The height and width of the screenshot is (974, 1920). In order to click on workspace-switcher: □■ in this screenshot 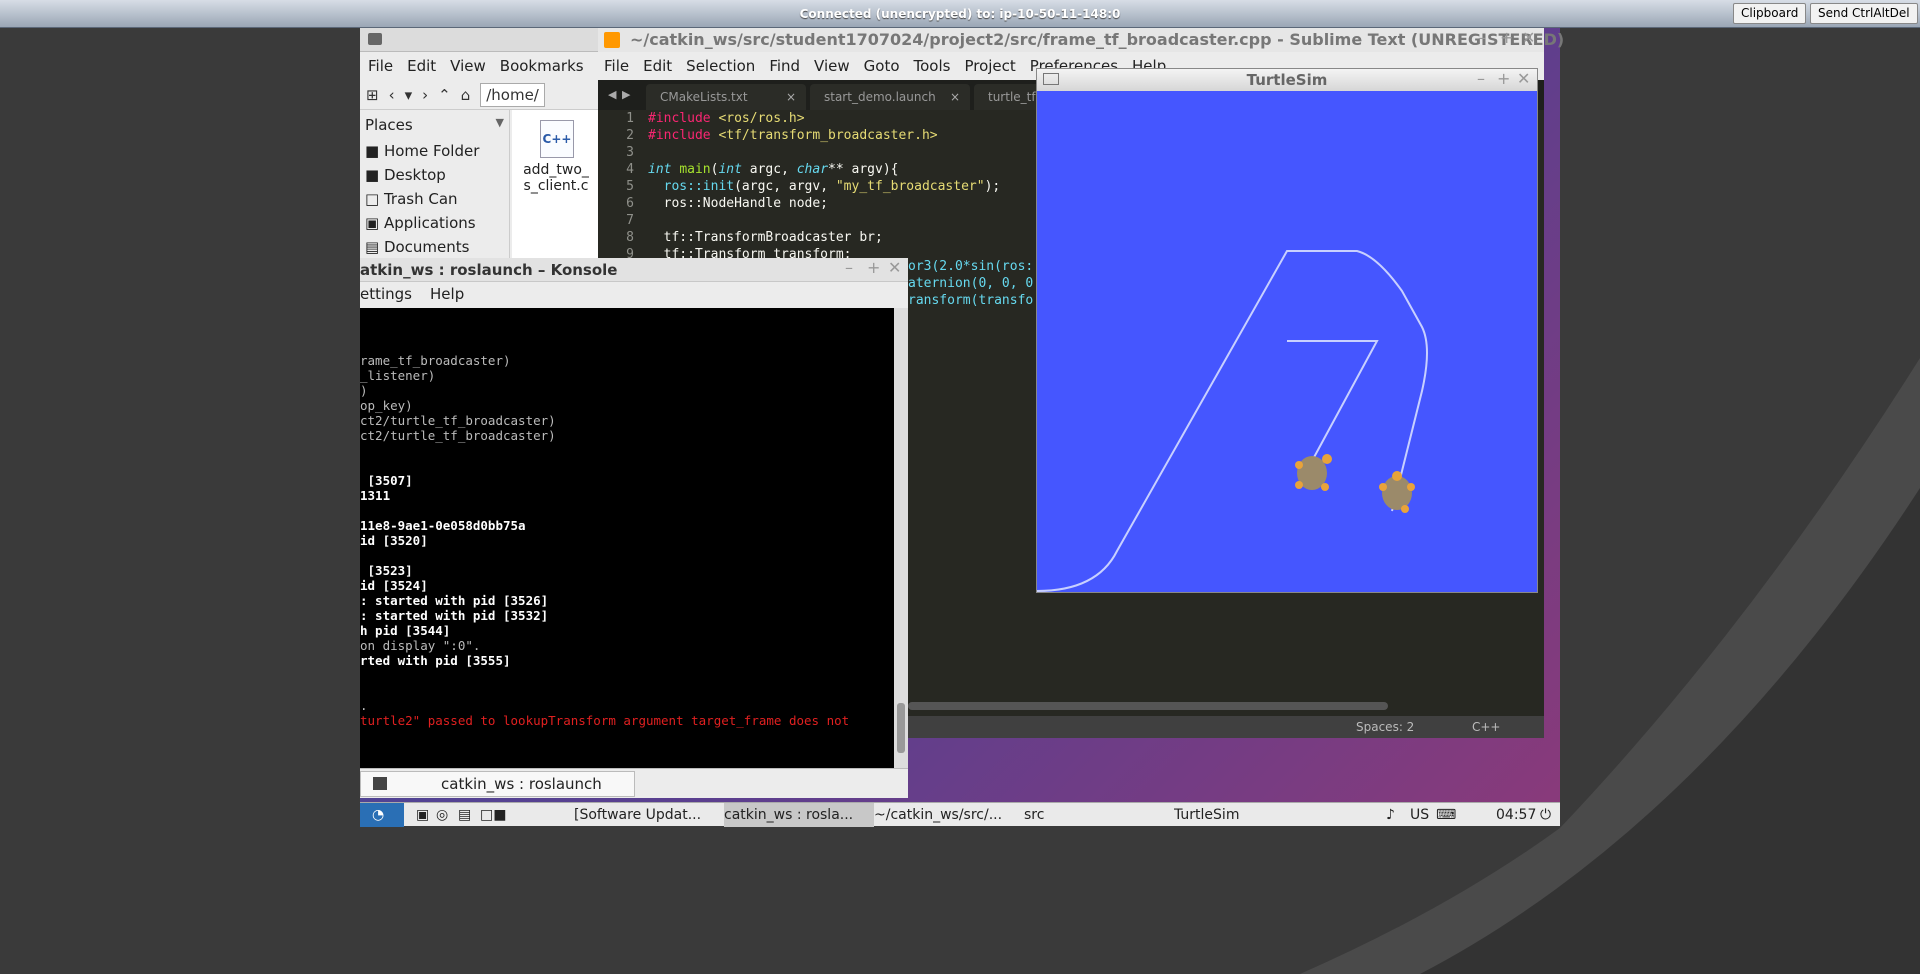, I will do `click(496, 815)`.